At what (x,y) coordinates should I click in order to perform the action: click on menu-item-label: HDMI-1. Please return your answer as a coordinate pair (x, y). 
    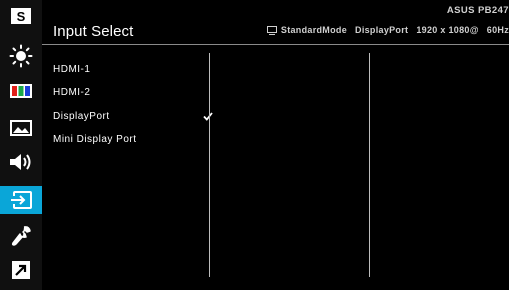
    Looking at the image, I should click on (72, 69).